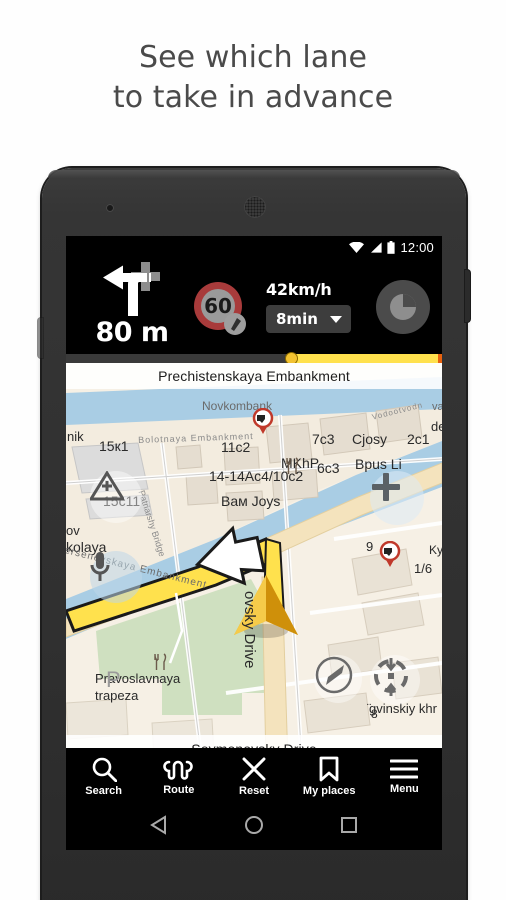 This screenshot has height=900, width=506. Describe the element at coordinates (299, 289) in the screenshot. I see `current-speed: 42km/h` at that location.